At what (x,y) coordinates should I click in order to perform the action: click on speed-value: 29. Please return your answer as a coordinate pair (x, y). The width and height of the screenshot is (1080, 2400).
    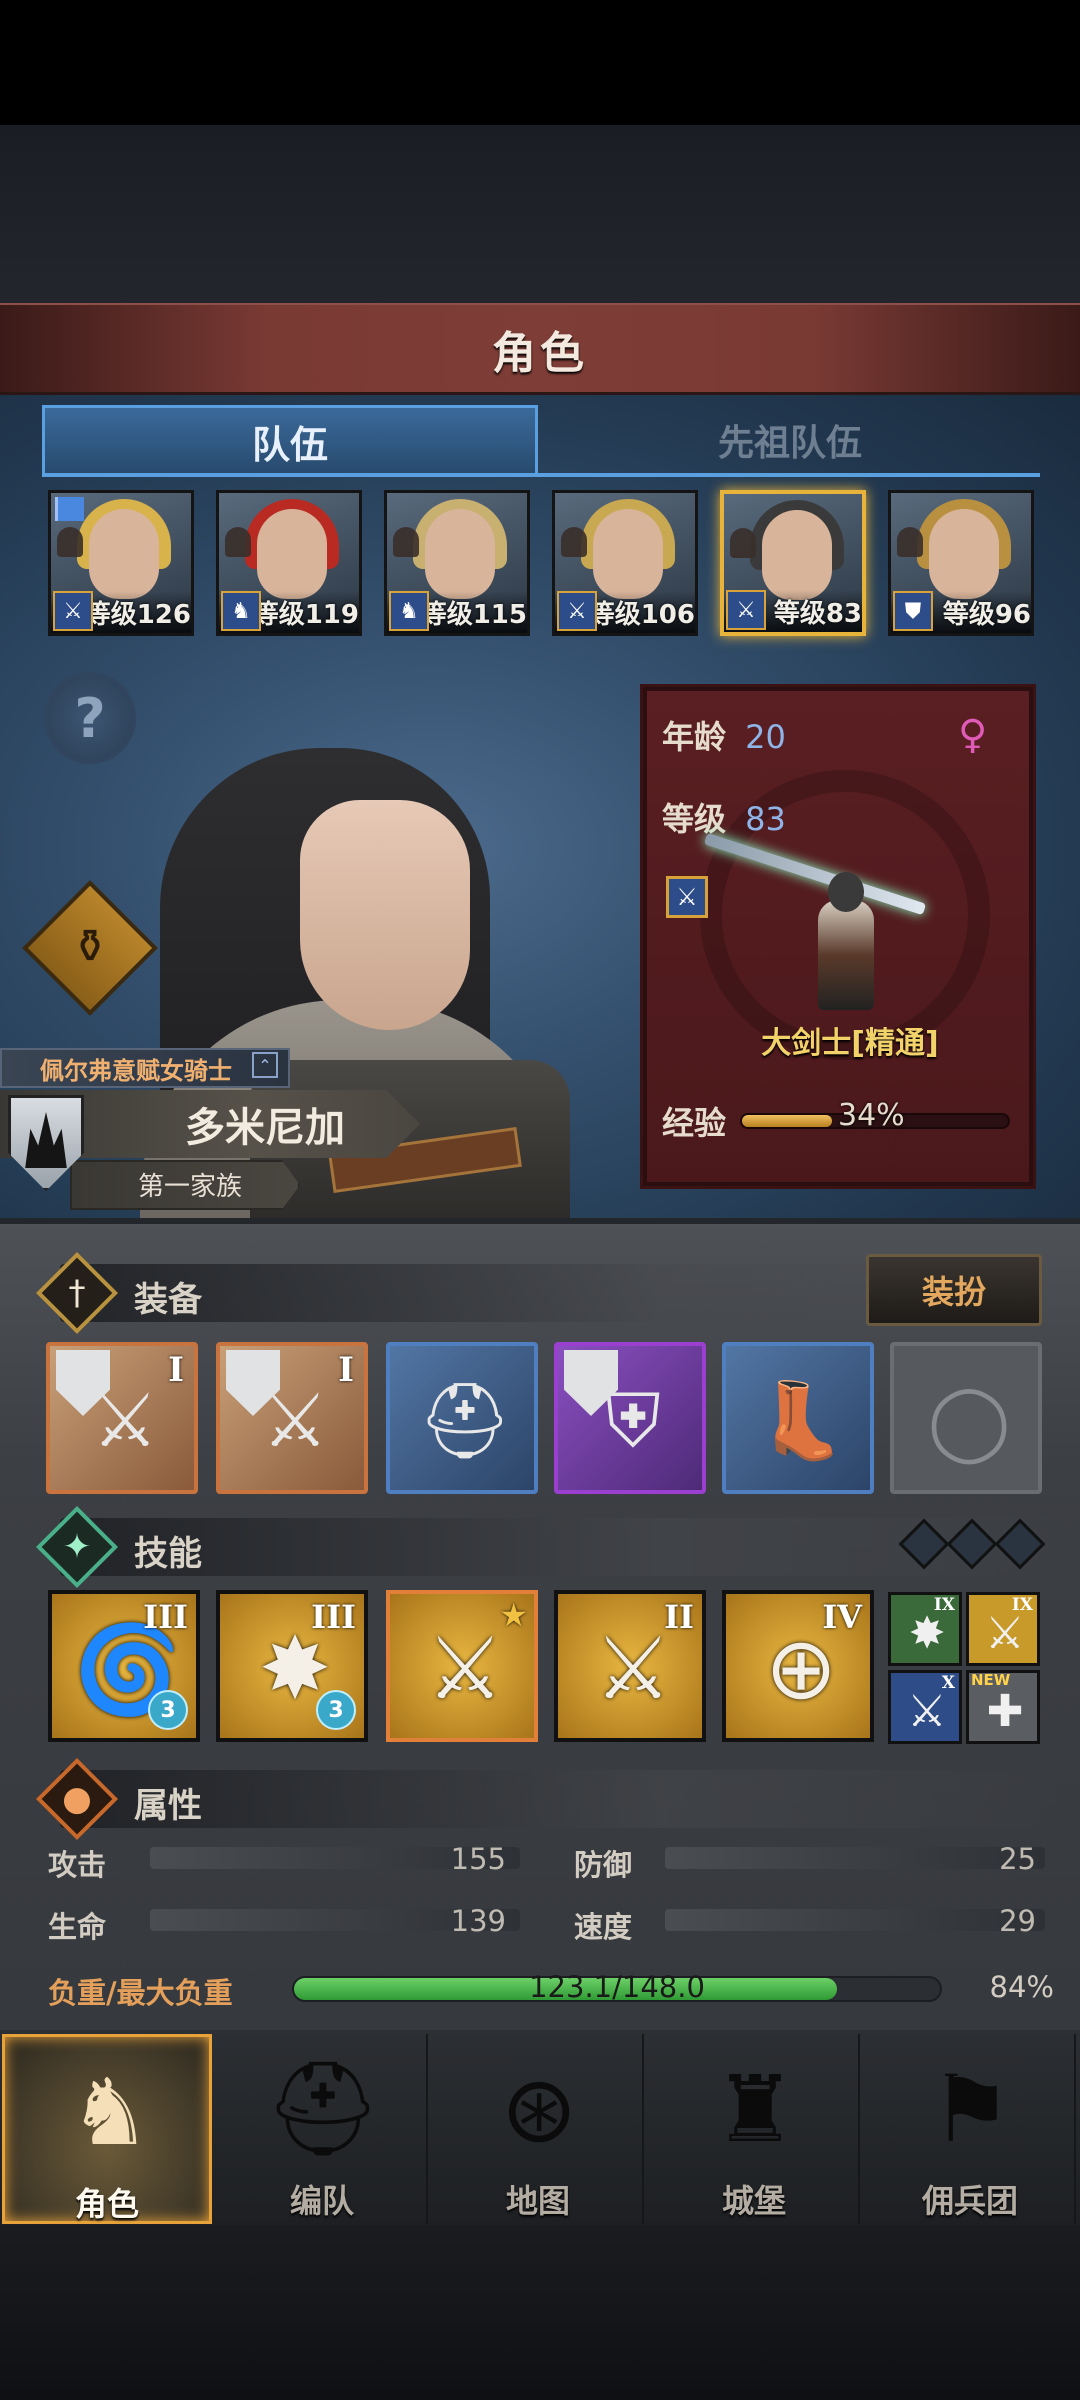
    Looking at the image, I should click on (1017, 1921).